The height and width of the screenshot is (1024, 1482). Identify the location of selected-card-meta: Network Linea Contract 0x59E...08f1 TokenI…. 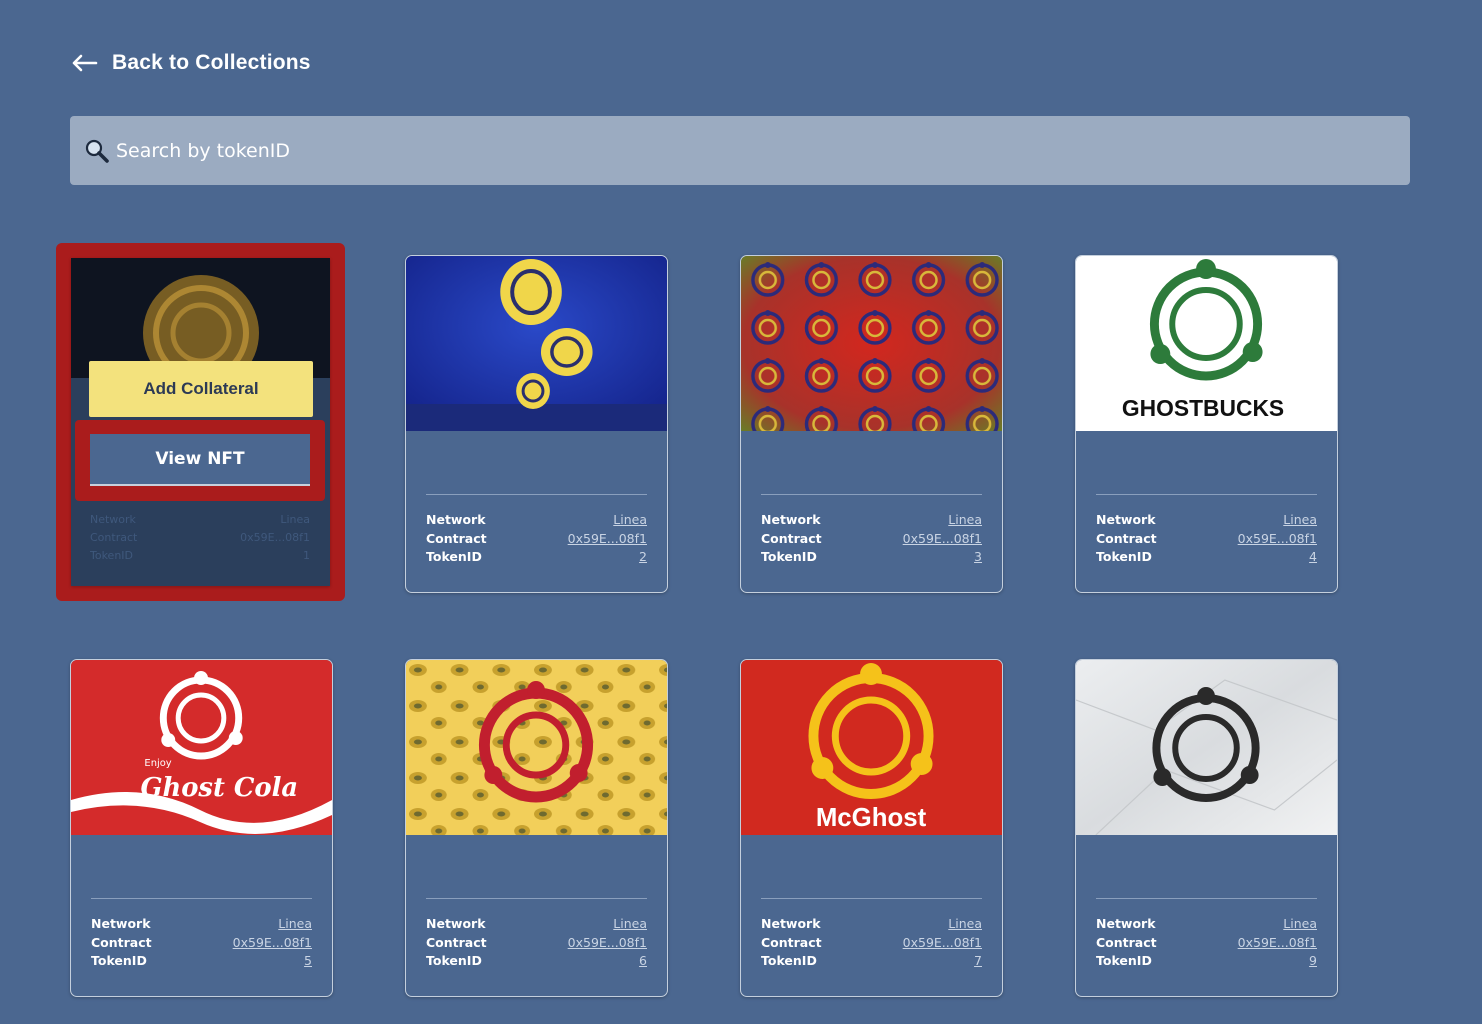
(200, 538).